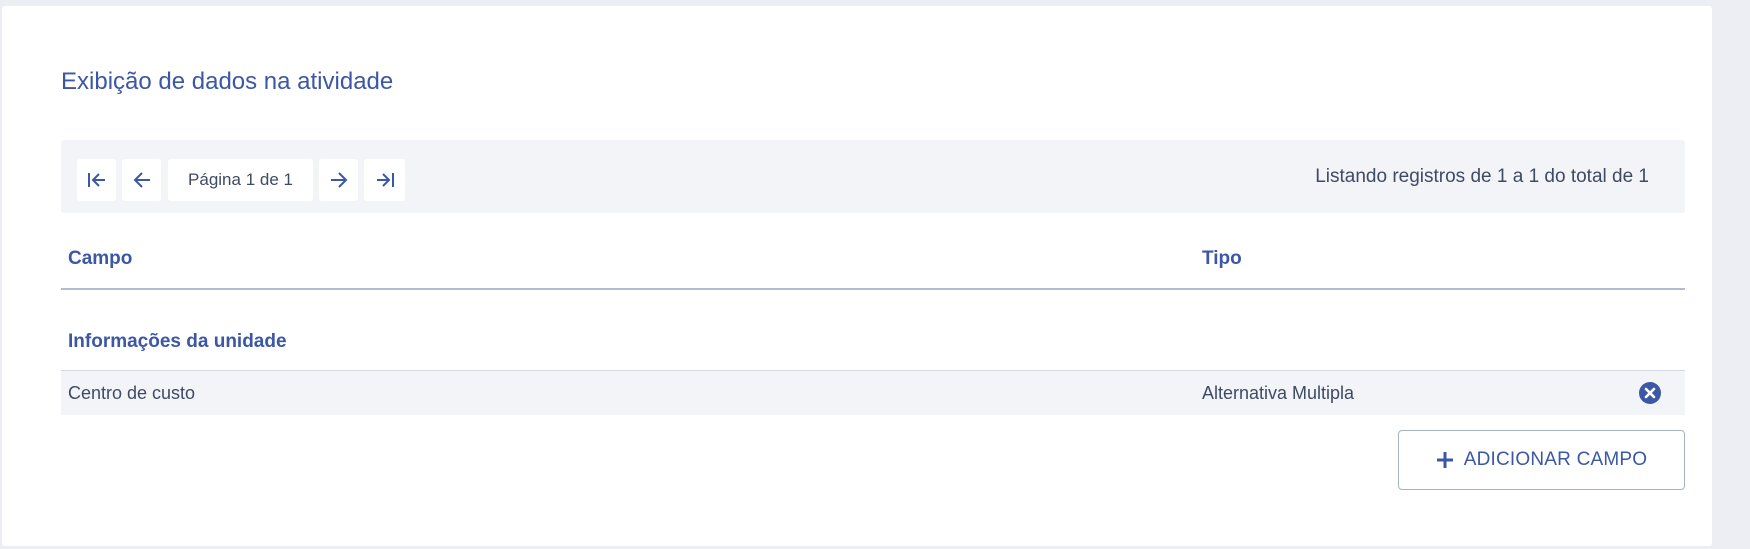 The image size is (1750, 549). Describe the element at coordinates (132, 392) in the screenshot. I see `cell-campo: Centro de custo` at that location.